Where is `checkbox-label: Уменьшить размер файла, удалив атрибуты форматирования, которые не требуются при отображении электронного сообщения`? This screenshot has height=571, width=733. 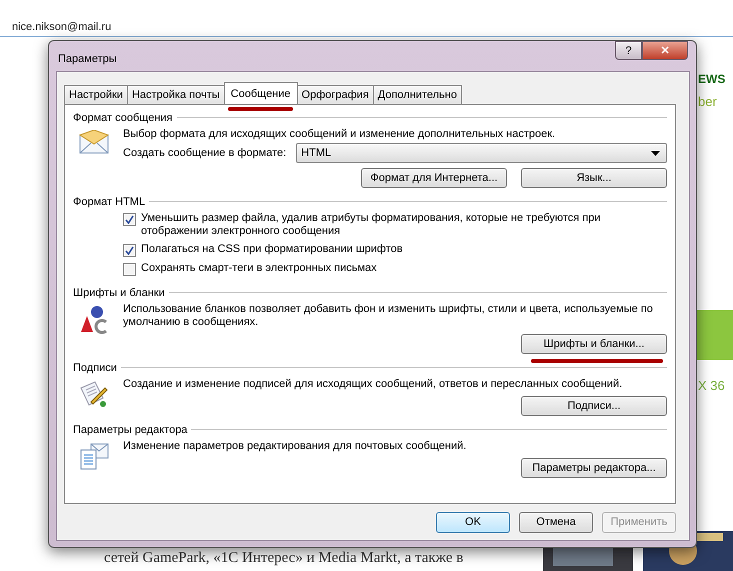
checkbox-label: Уменьшить размер файла, удалив атрибуты форматирования, которые не требуются при отображении электронного сообщения is located at coordinates (371, 225).